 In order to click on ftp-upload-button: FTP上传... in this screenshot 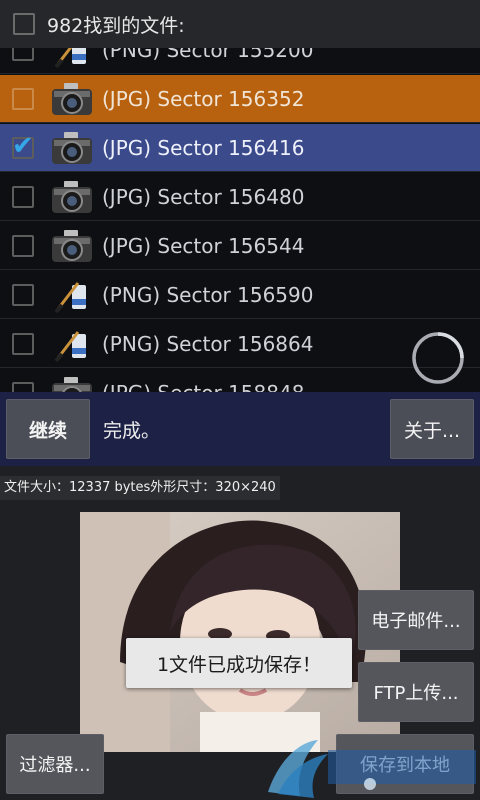, I will do `click(416, 692)`.